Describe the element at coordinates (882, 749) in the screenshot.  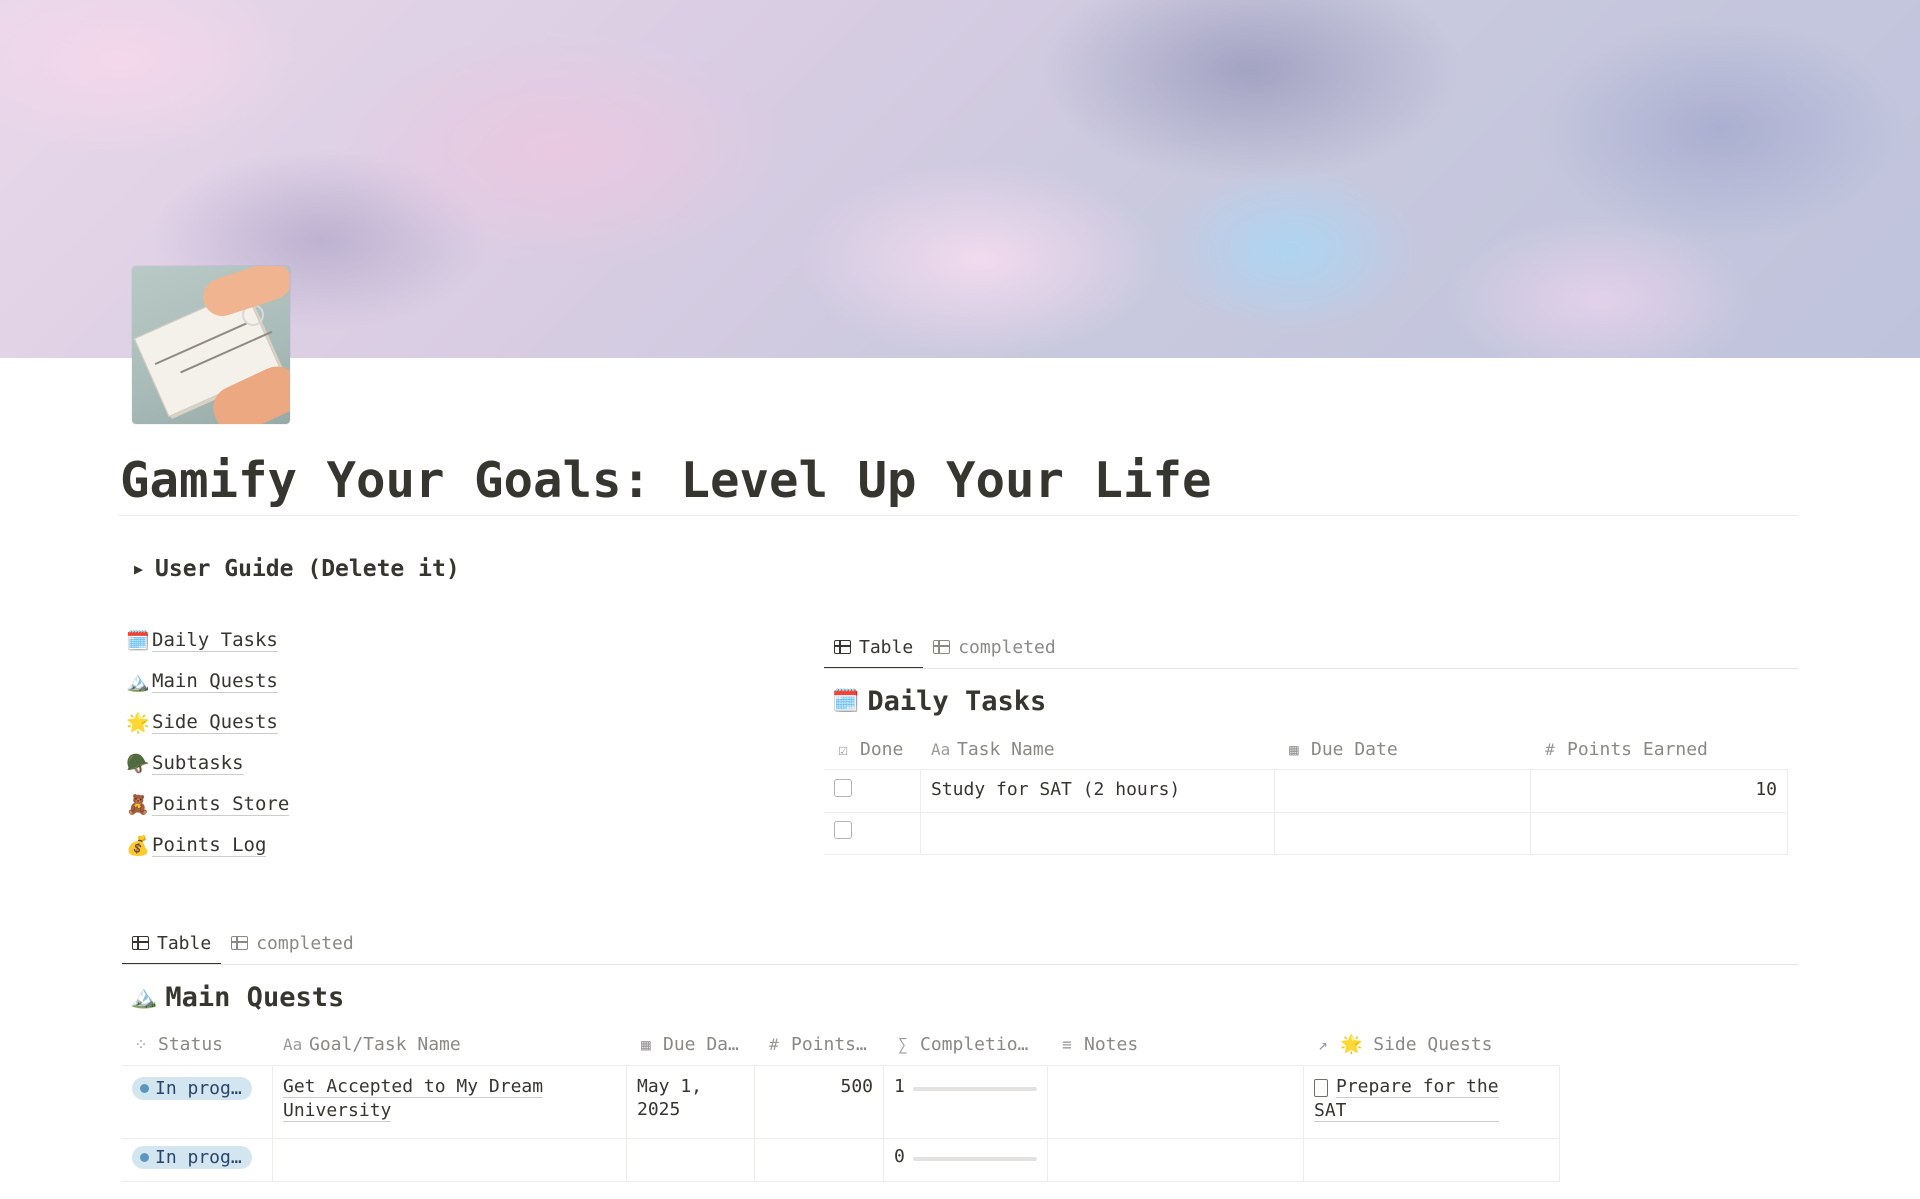
I see `column-label: Done` at that location.